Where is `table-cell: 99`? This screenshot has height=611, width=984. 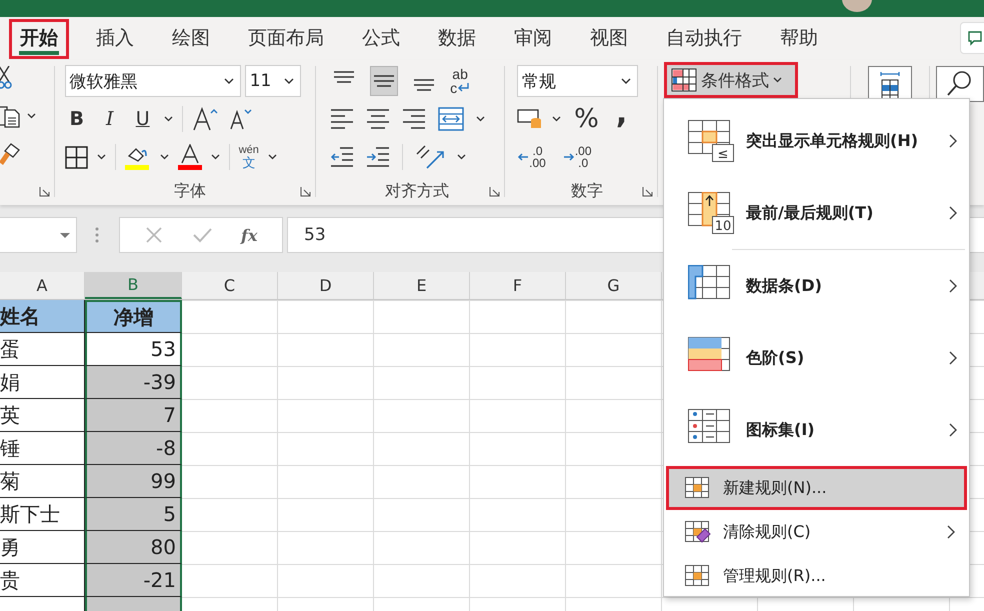 table-cell: 99 is located at coordinates (133, 481).